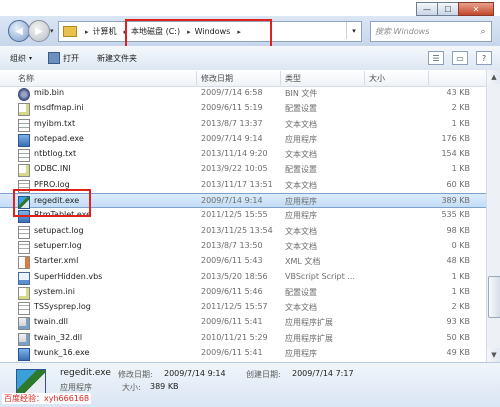  I want to click on file-date: 2013/5/20 18:56, so click(234, 276).